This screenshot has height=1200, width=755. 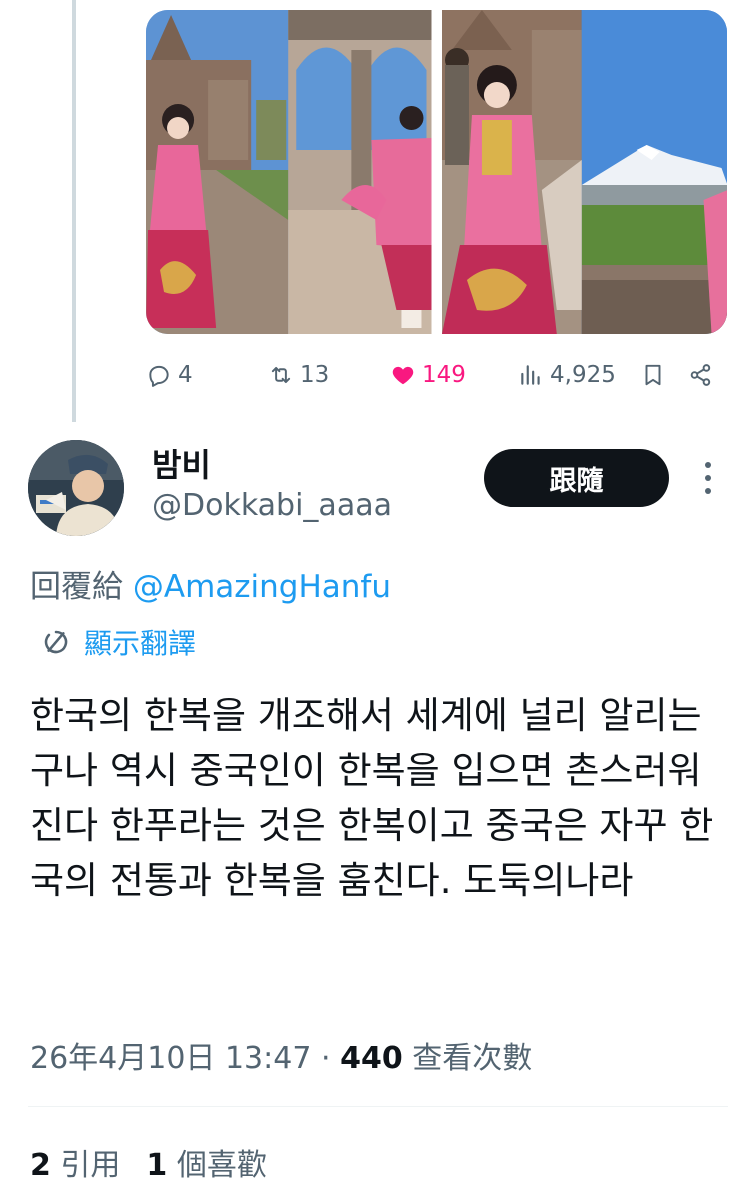 I want to click on author-avatar, so click(x=76, y=488).